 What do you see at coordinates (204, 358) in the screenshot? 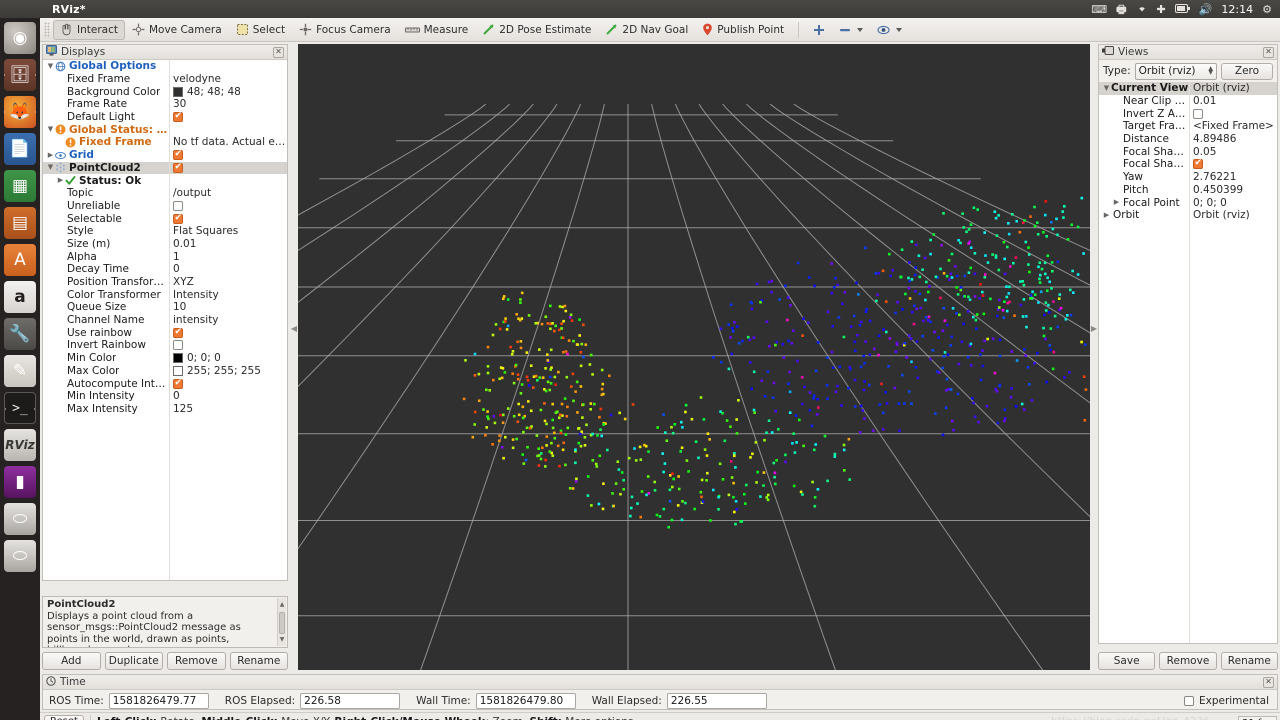
I see `tree-row-value: 0; 0; 0` at bounding box center [204, 358].